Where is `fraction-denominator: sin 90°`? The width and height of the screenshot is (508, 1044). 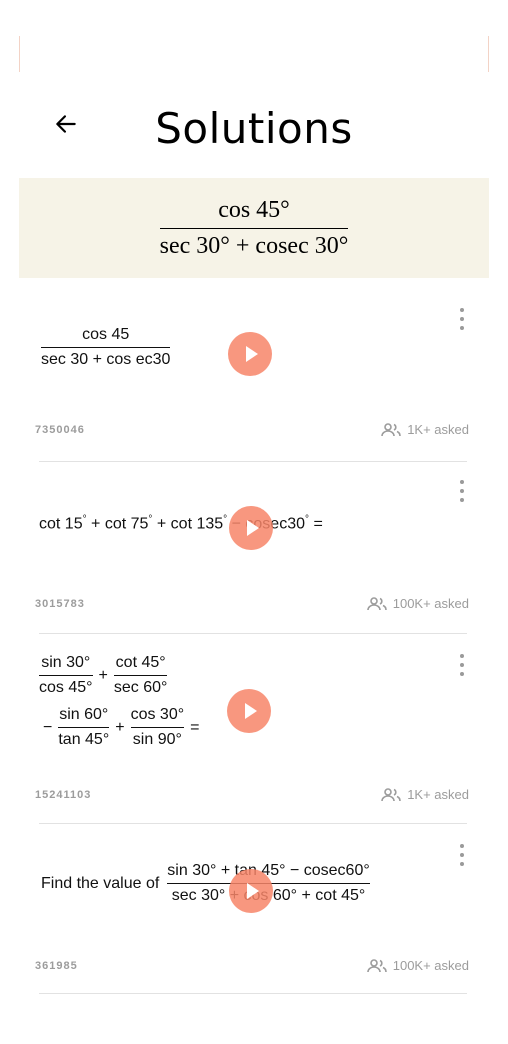 fraction-denominator: sin 90° is located at coordinates (157, 739).